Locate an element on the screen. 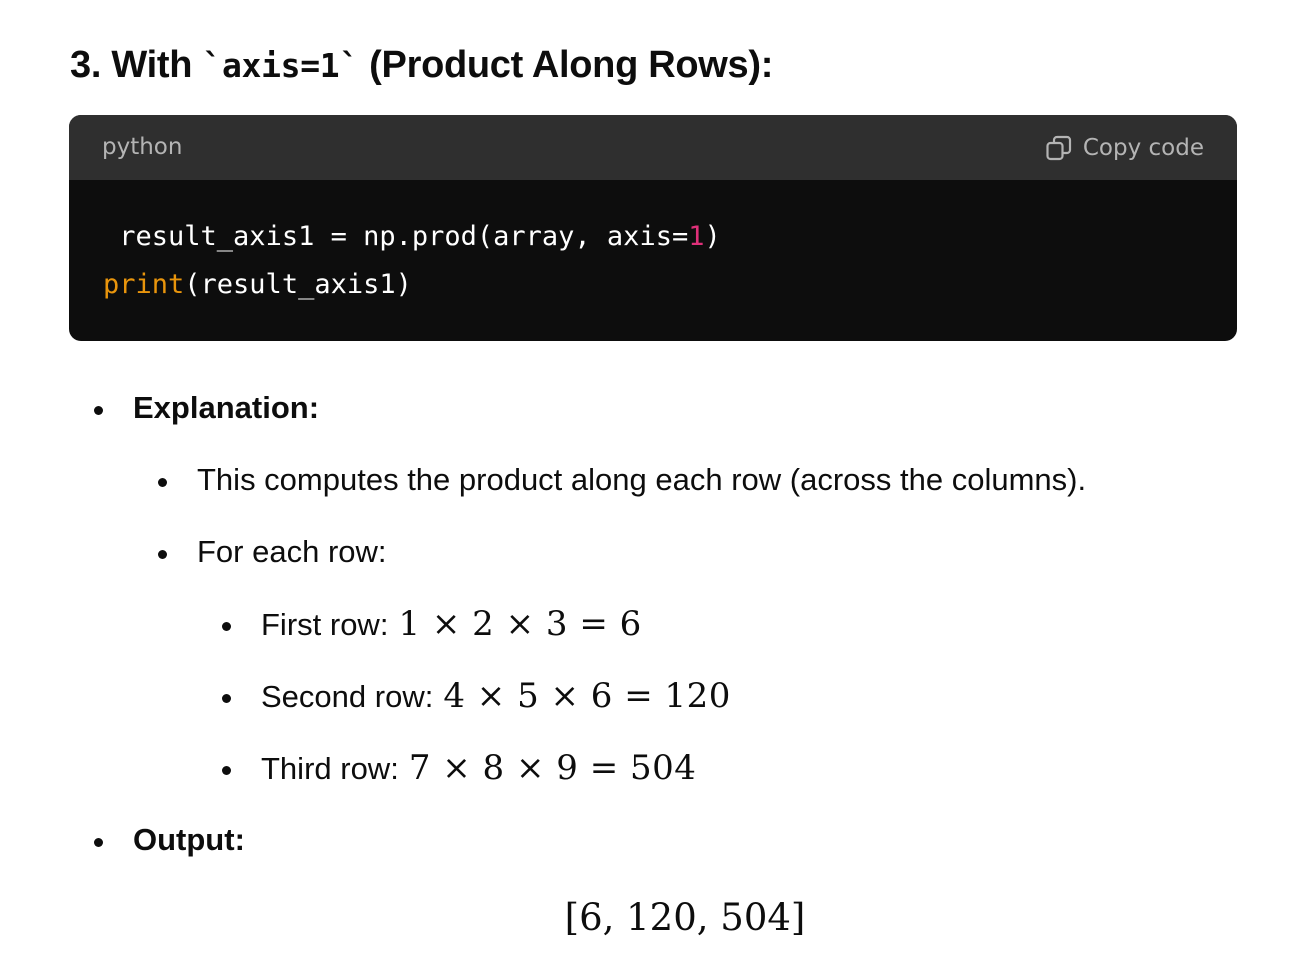 This screenshot has width=1292, height=962. code-number: 1 is located at coordinates (696, 236).